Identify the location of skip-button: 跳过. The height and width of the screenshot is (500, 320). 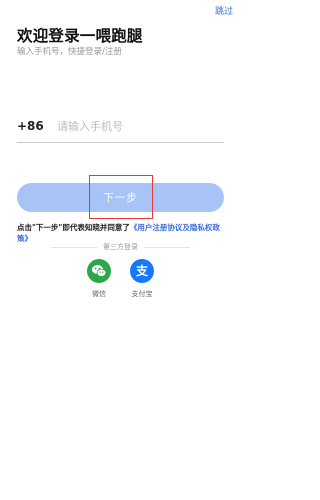
(224, 10).